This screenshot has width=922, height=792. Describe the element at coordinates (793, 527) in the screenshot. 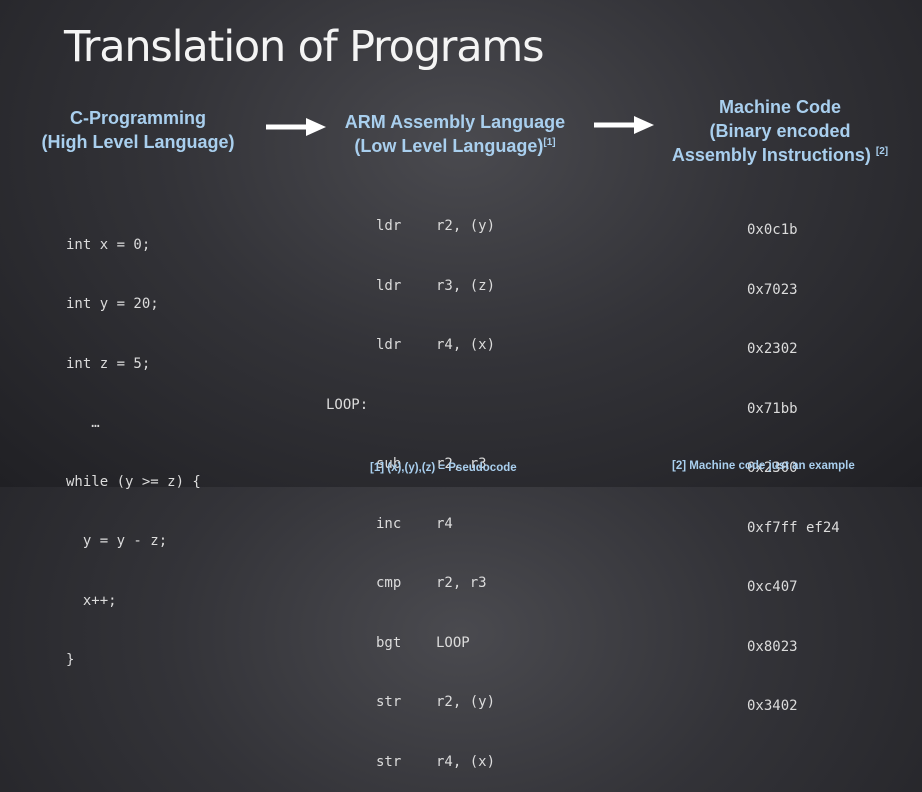

I see `machine-code-line: 0xf7ff ef24` at that location.